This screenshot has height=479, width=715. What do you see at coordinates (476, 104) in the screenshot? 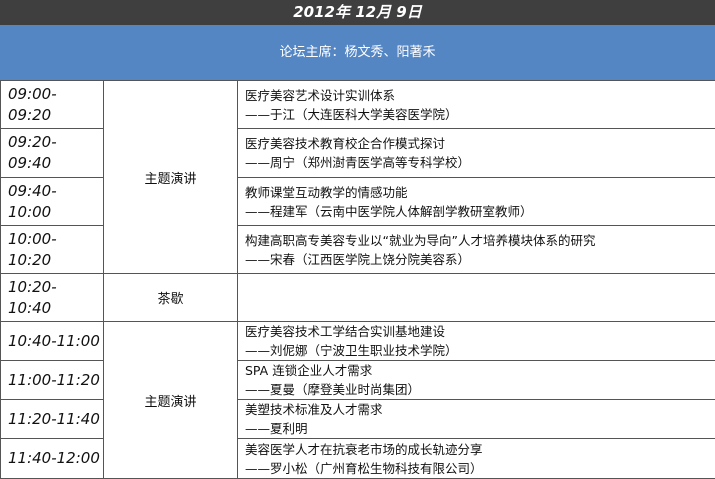
I see `talk-cell: 医疗美容艺术设计实训体系 ——于江（大连医科大学美容医学院）` at bounding box center [476, 104].